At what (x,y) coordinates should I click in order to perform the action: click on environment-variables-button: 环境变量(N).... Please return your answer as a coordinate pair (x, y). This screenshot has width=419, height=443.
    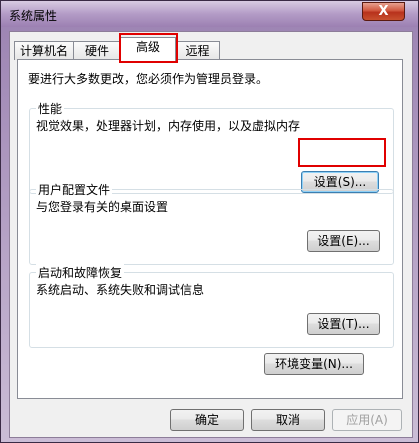
    Looking at the image, I should click on (314, 364).